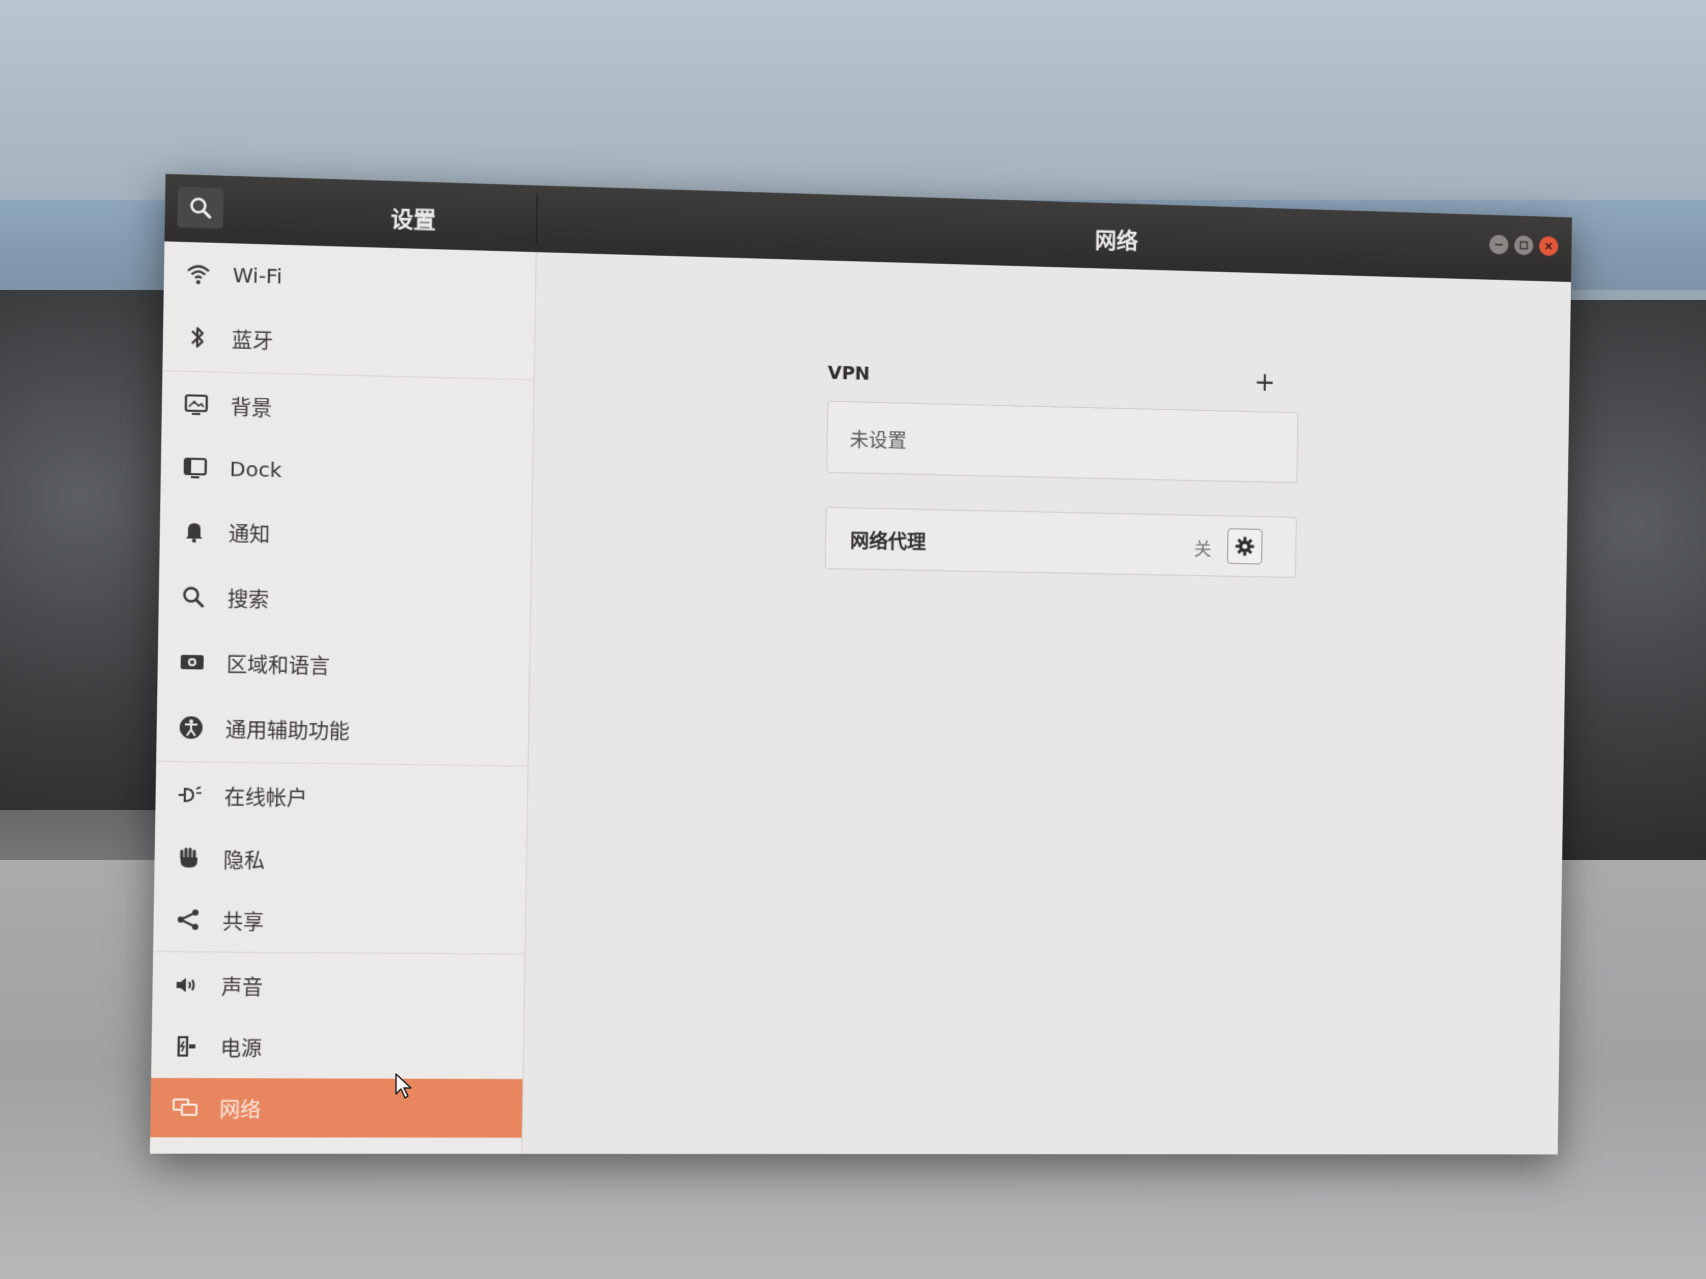  Describe the element at coordinates (347, 408) in the screenshot. I see `sidebar-item-background: 背景` at that location.